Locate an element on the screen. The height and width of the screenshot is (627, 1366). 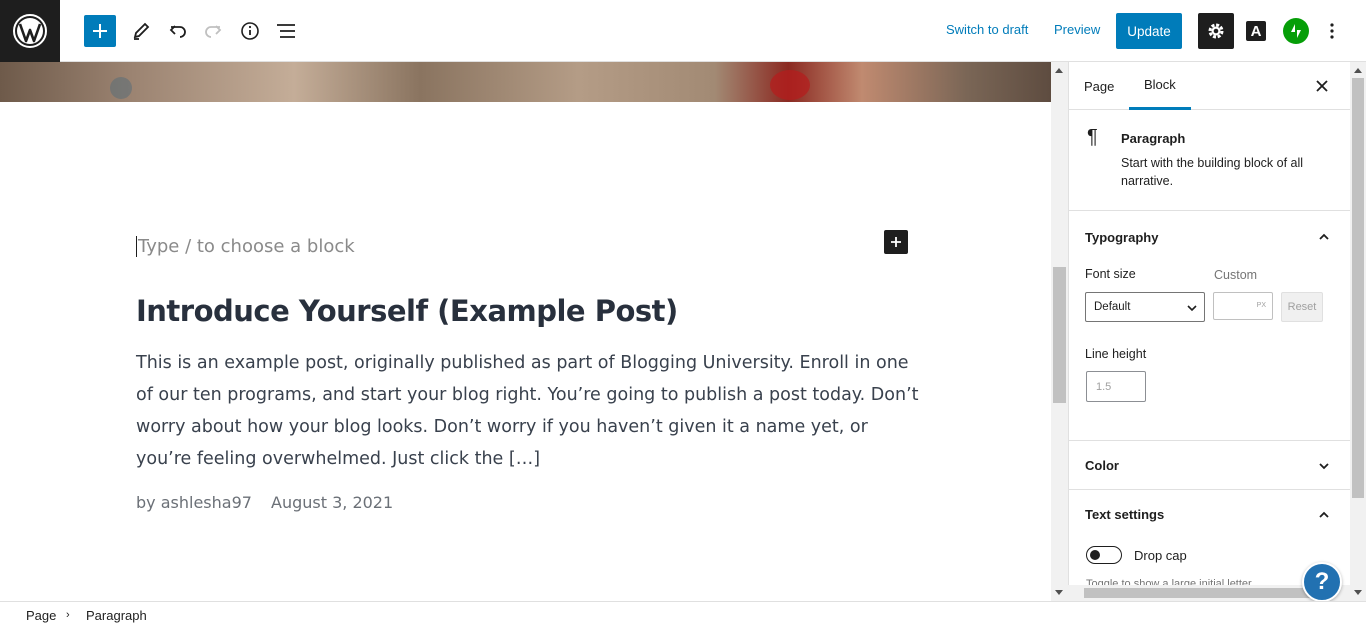
sidebar-scrollbar-thumb is located at coordinates (1358, 288).